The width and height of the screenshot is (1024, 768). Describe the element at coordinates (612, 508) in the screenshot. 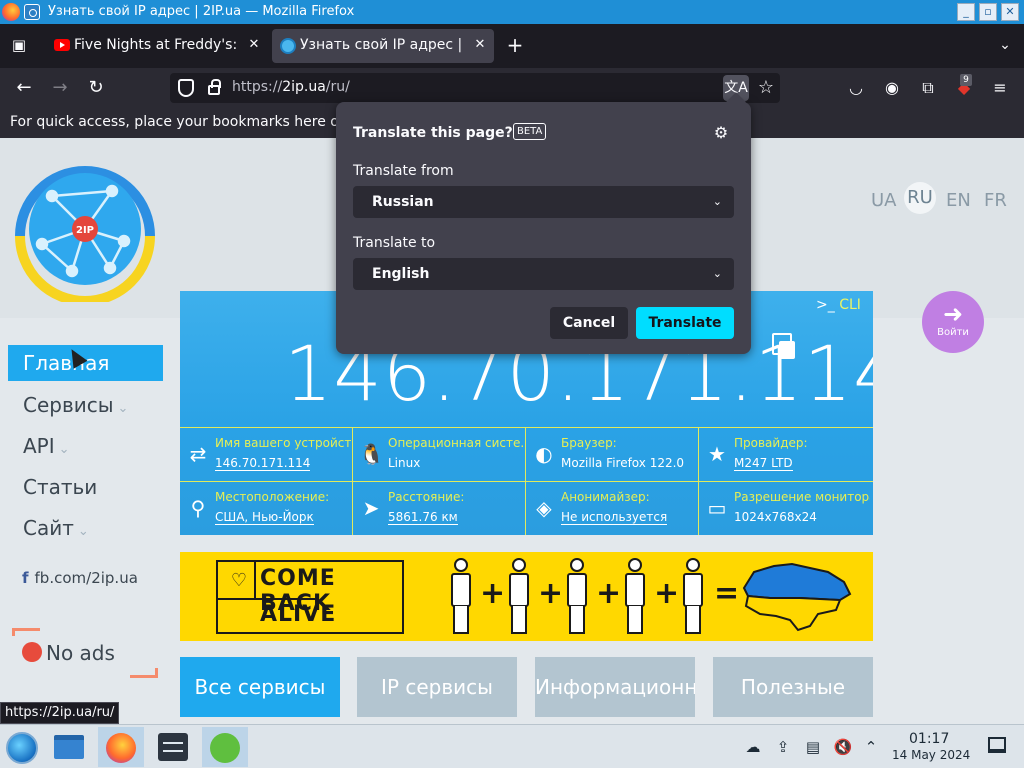

I see `info-anonymizer: ◈ Анонимайзер: Не используется` at that location.